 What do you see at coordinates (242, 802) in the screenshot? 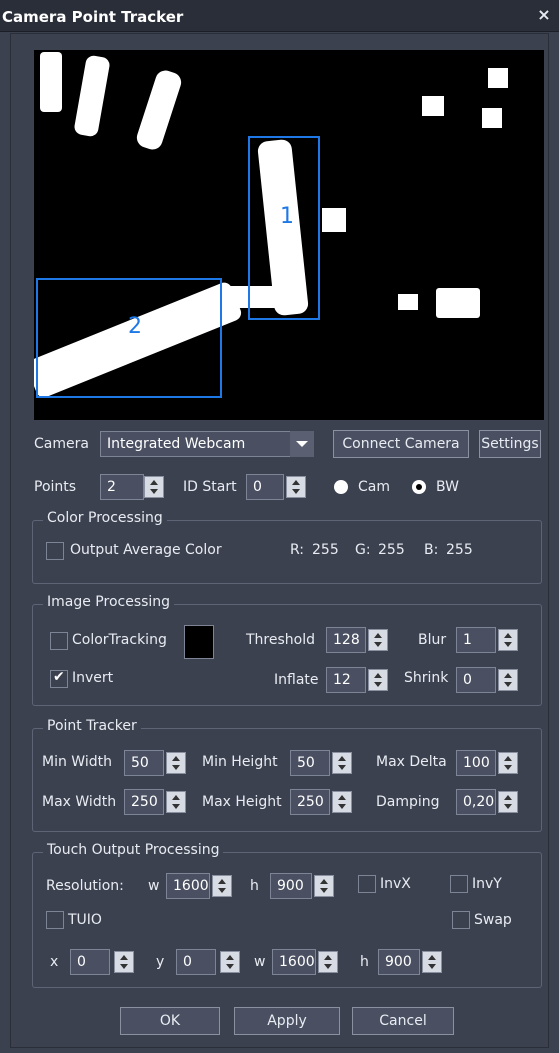
I see `max-height-label: Max Height` at bounding box center [242, 802].